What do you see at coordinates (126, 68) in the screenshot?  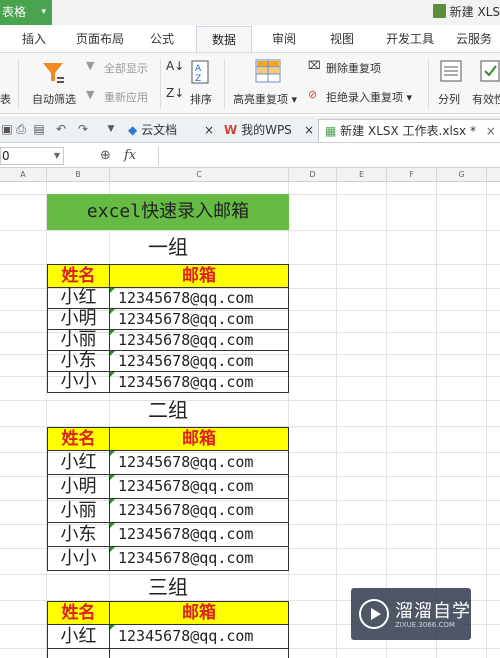 I see `show-all-button: 全部显示` at bounding box center [126, 68].